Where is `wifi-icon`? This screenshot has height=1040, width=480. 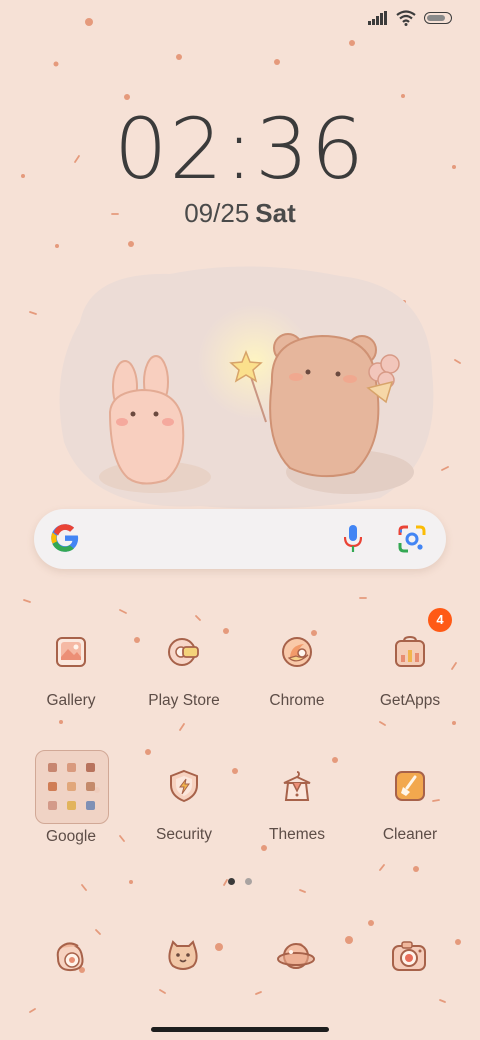
wifi-icon is located at coordinates (406, 18).